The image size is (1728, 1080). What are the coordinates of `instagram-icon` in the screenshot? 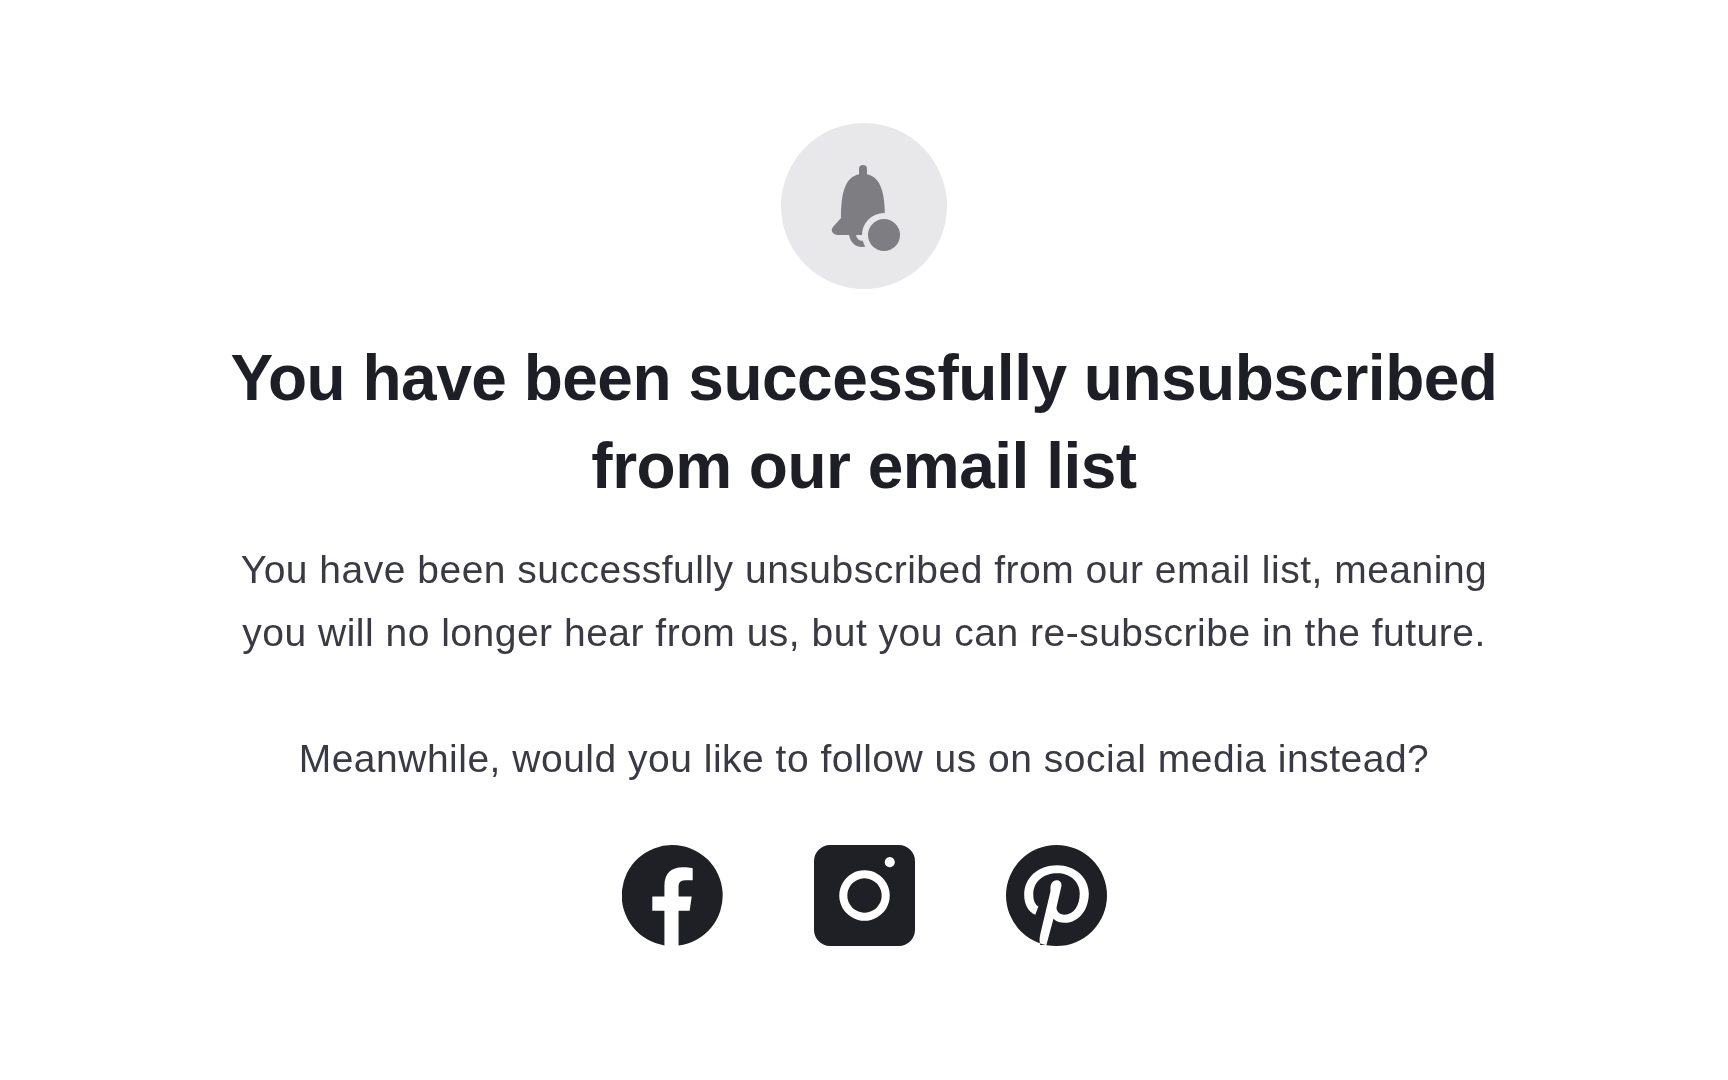 It's located at (864, 895).